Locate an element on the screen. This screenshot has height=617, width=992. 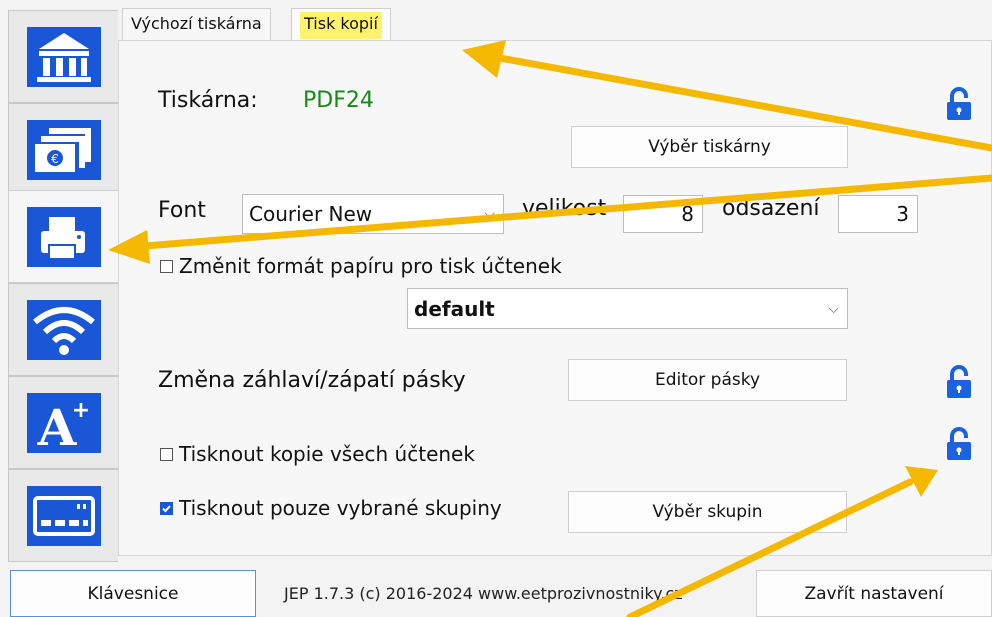
sidebar-item-font: A + is located at coordinates (63, 422).